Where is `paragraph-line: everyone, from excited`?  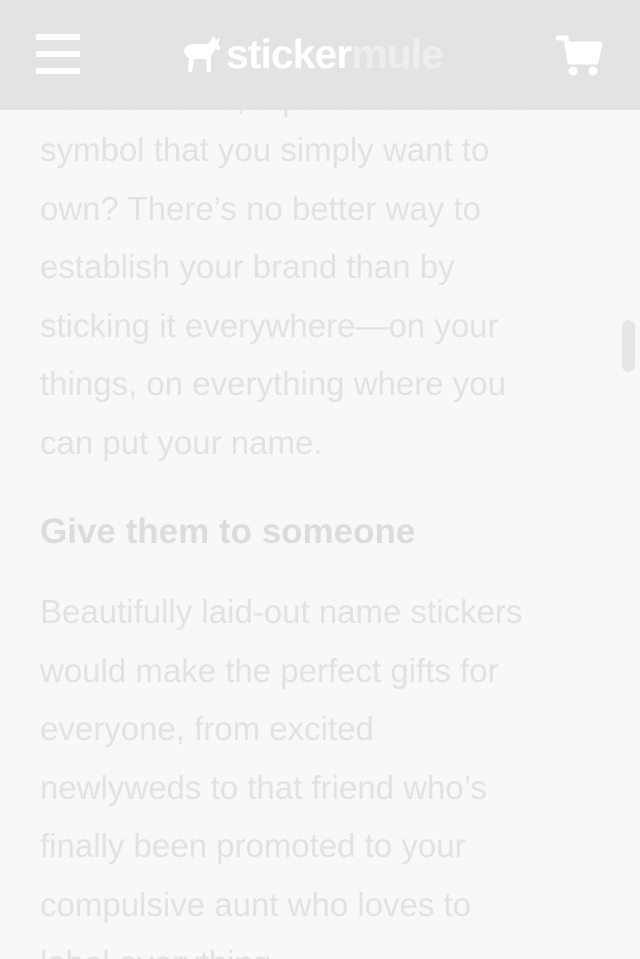 paragraph-line: everyone, from excited is located at coordinates (207, 728).